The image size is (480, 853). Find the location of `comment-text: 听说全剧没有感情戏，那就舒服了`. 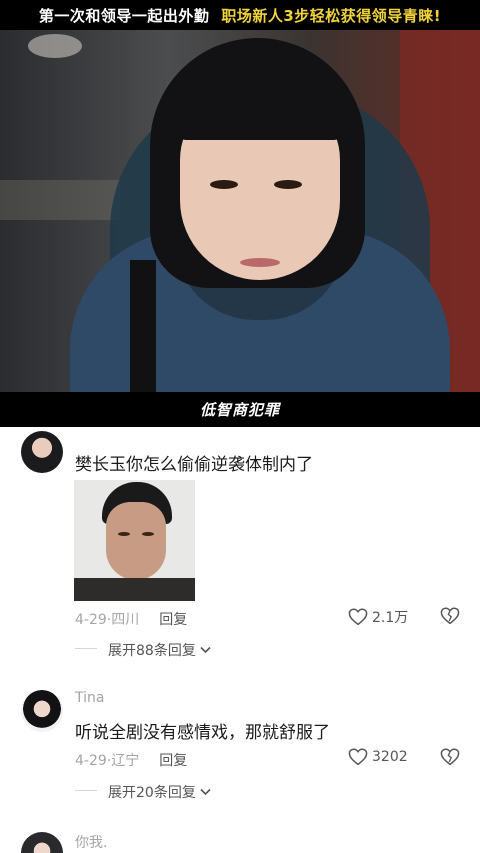

comment-text: 听说全剧没有感情戏，那就舒服了 is located at coordinates (202, 730).